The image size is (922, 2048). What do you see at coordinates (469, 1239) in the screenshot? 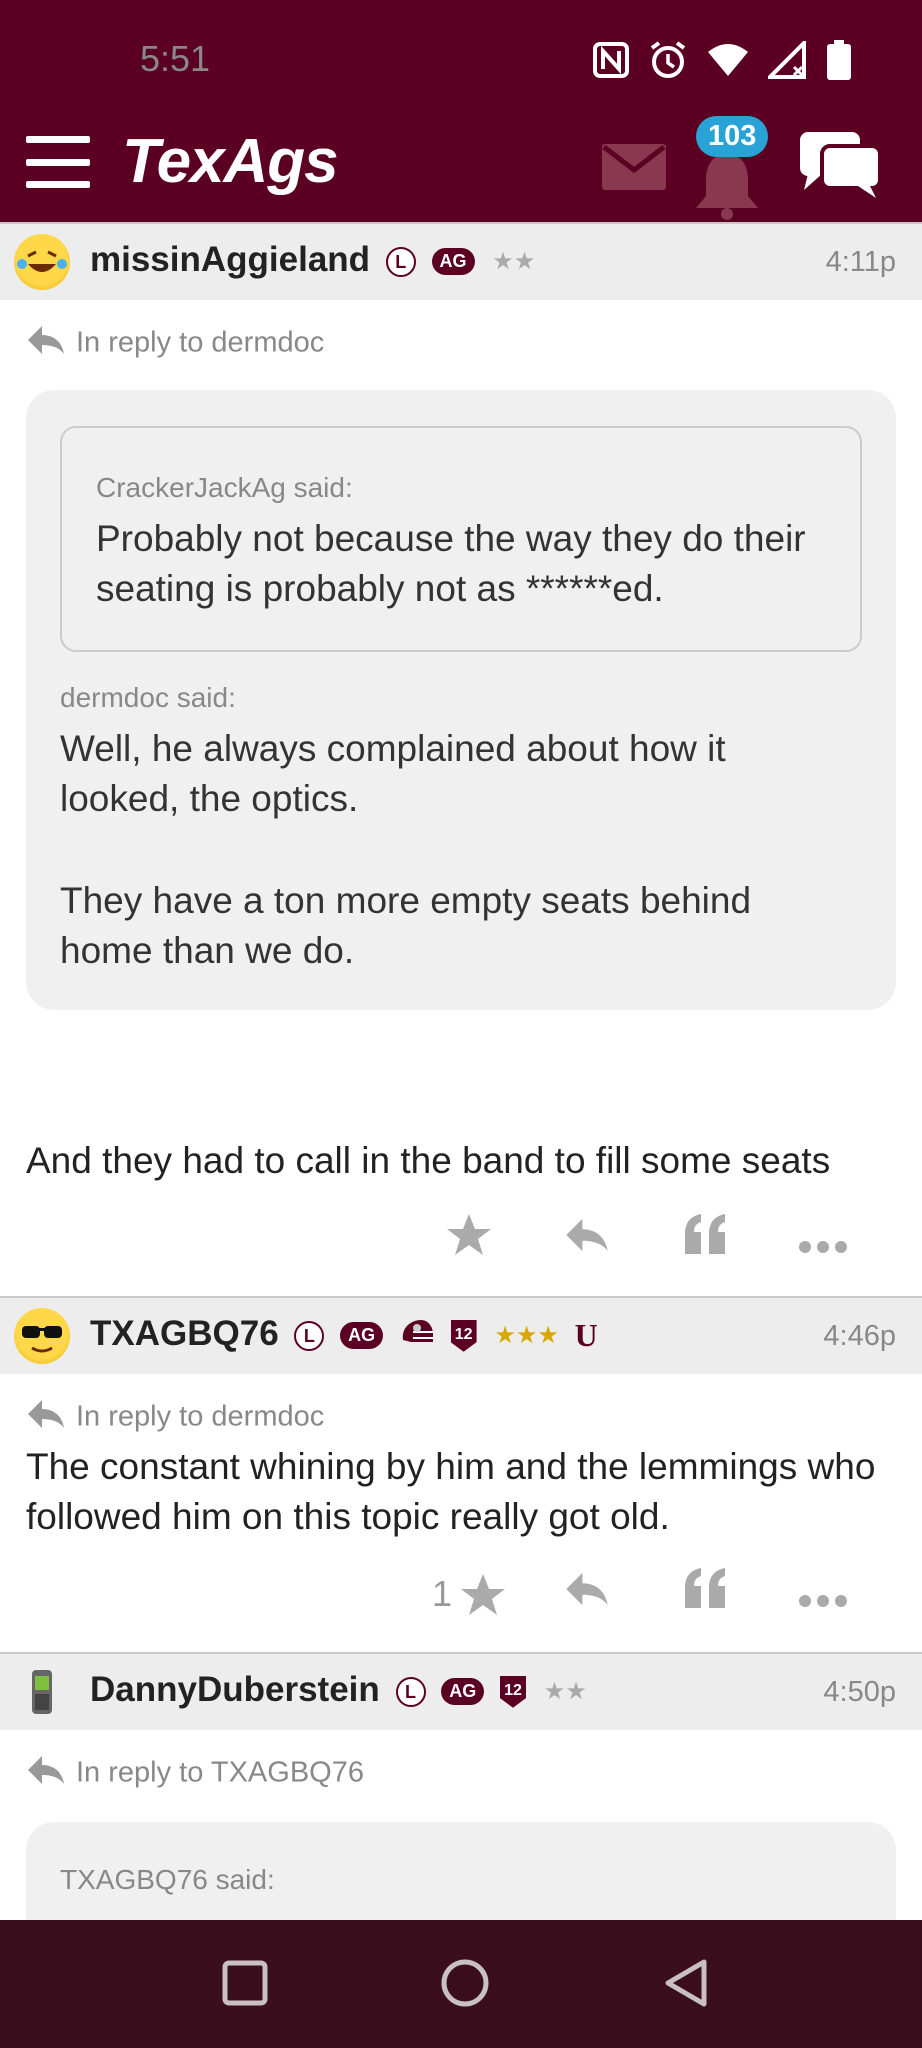
I see `star-button` at bounding box center [469, 1239].